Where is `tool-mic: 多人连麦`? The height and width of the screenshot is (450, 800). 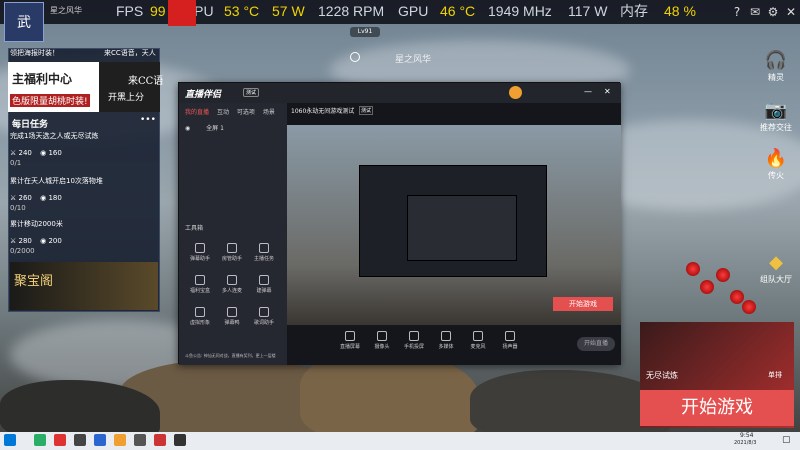
tool-mic: 多人连麦 is located at coordinates (232, 284).